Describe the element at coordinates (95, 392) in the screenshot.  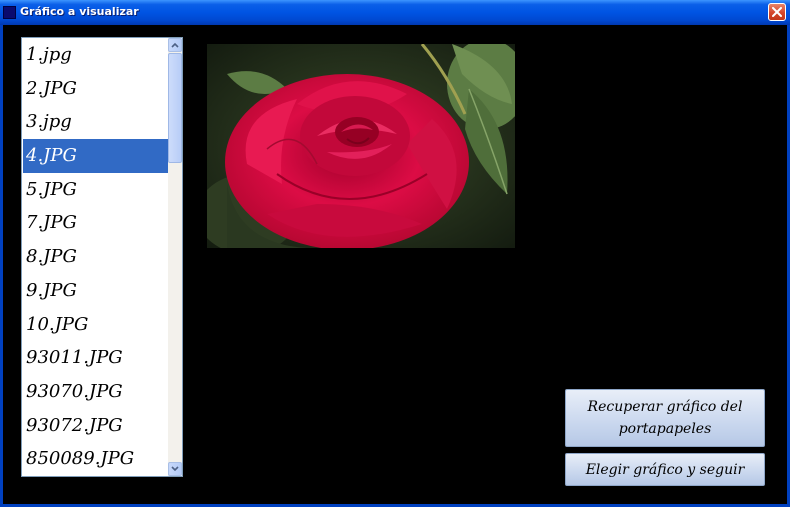
I see `file-list-item: 93070.JPG` at that location.